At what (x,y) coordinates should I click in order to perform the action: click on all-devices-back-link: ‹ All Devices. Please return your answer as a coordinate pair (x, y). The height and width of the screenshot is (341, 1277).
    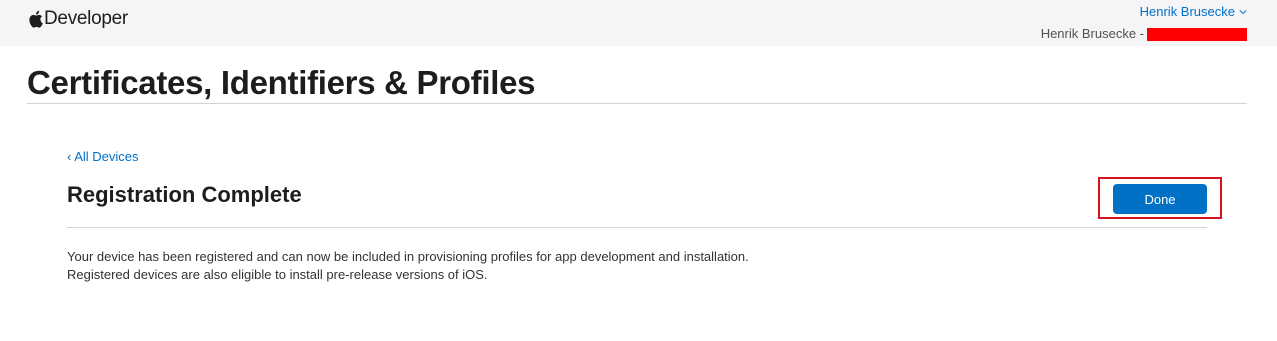
    Looking at the image, I should click on (103, 157).